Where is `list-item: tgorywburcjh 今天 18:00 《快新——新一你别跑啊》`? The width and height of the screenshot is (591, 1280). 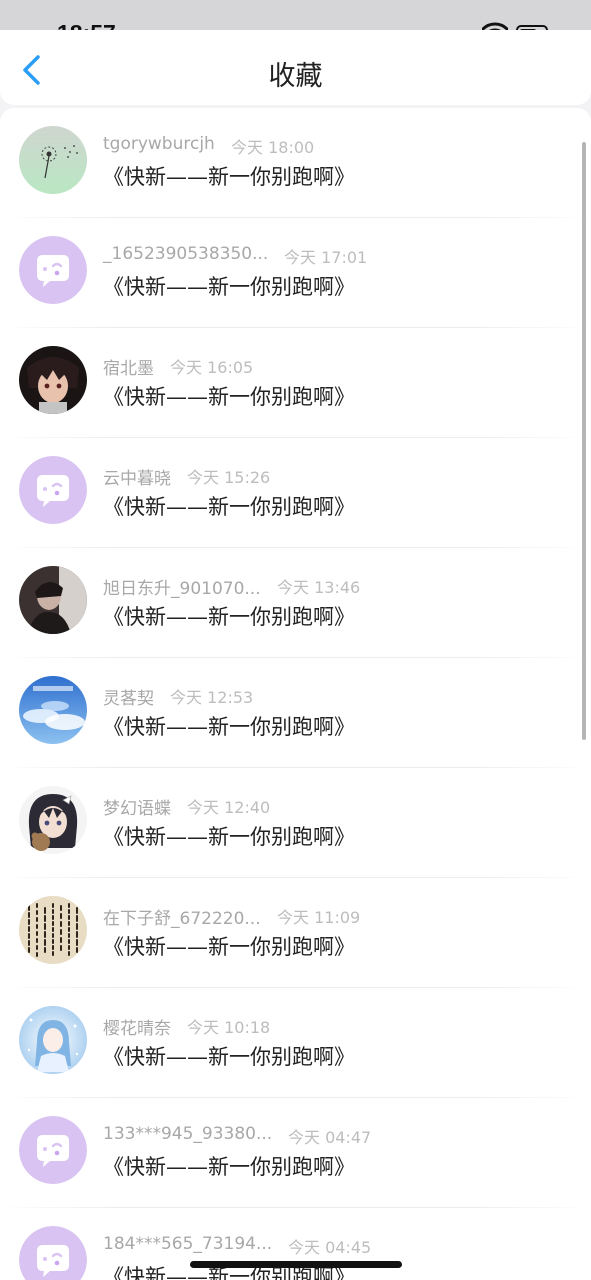
list-item: tgorywburcjh 今天 18:00 《快新——新一你别跑啊》 is located at coordinates (295, 163).